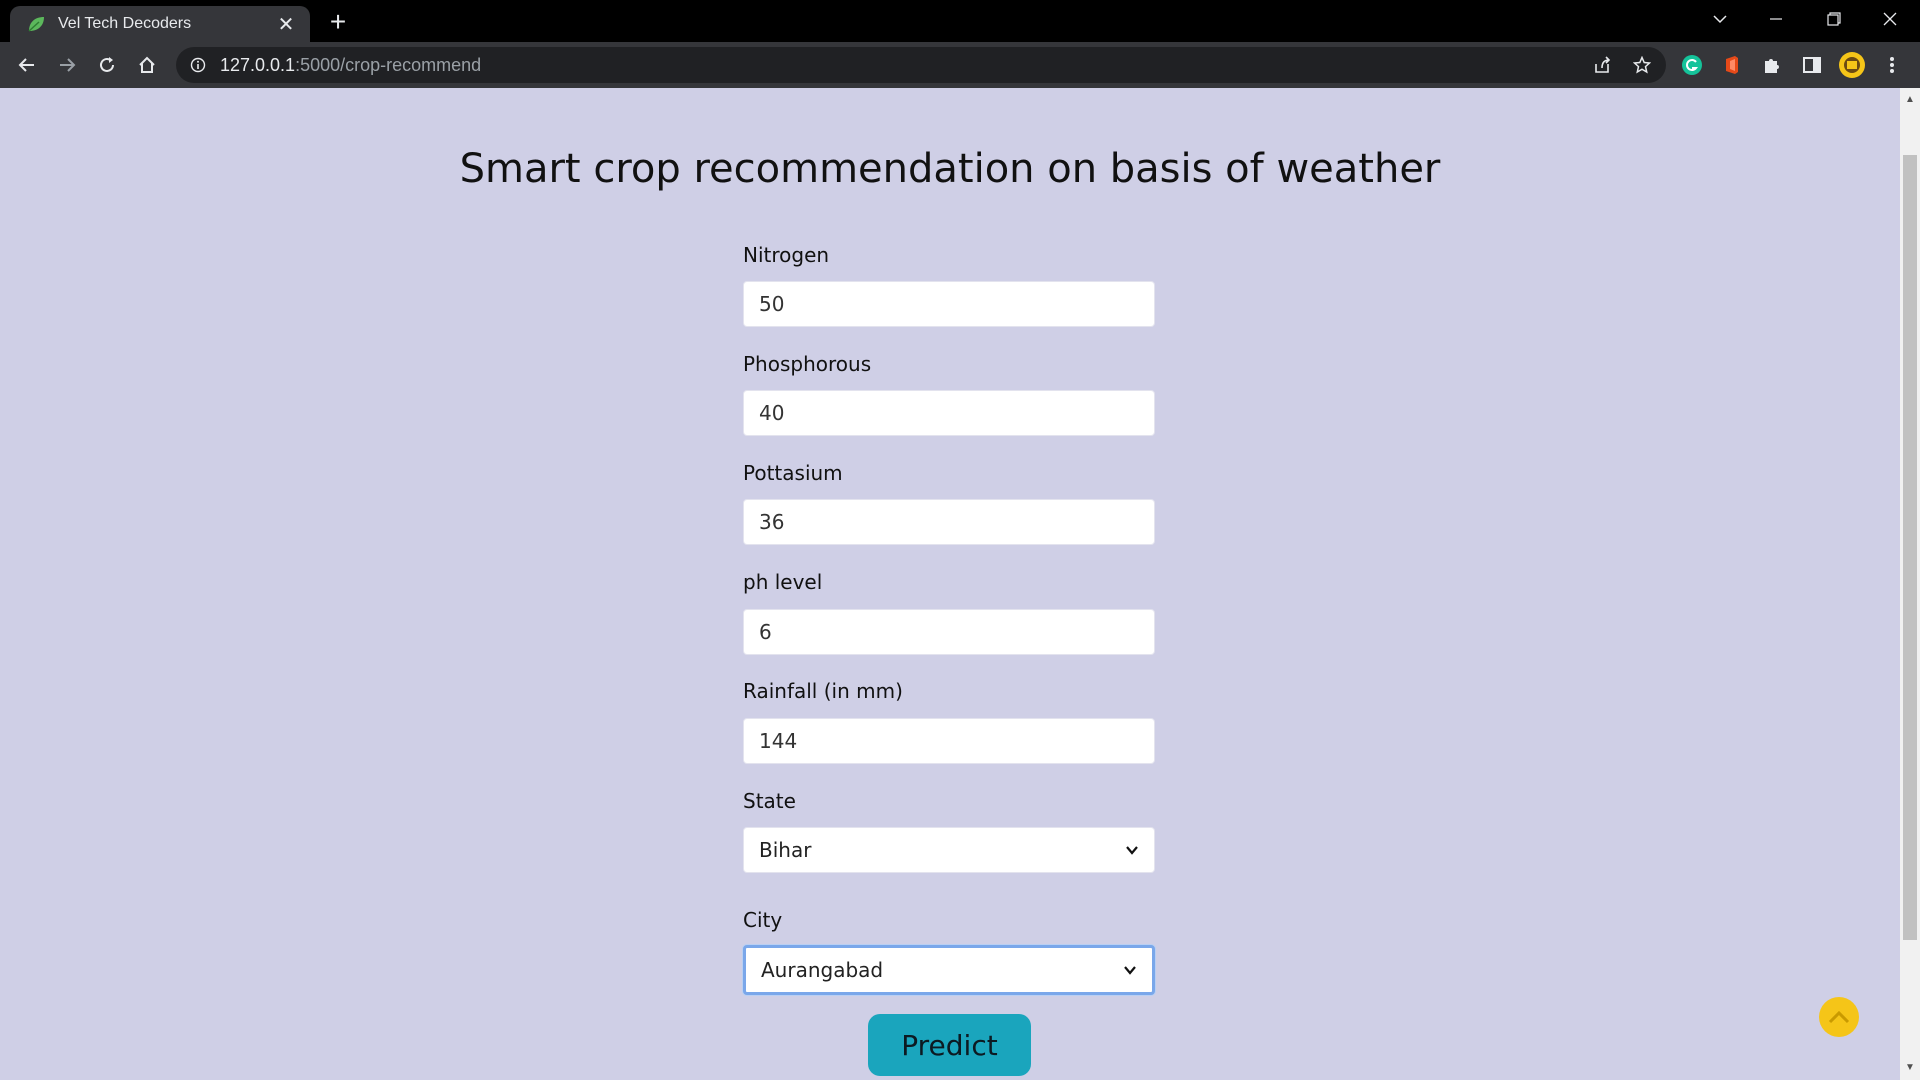 Image resolution: width=1920 pixels, height=1080 pixels. Describe the element at coordinates (338, 22) in the screenshot. I see `new-tab-button: +` at that location.